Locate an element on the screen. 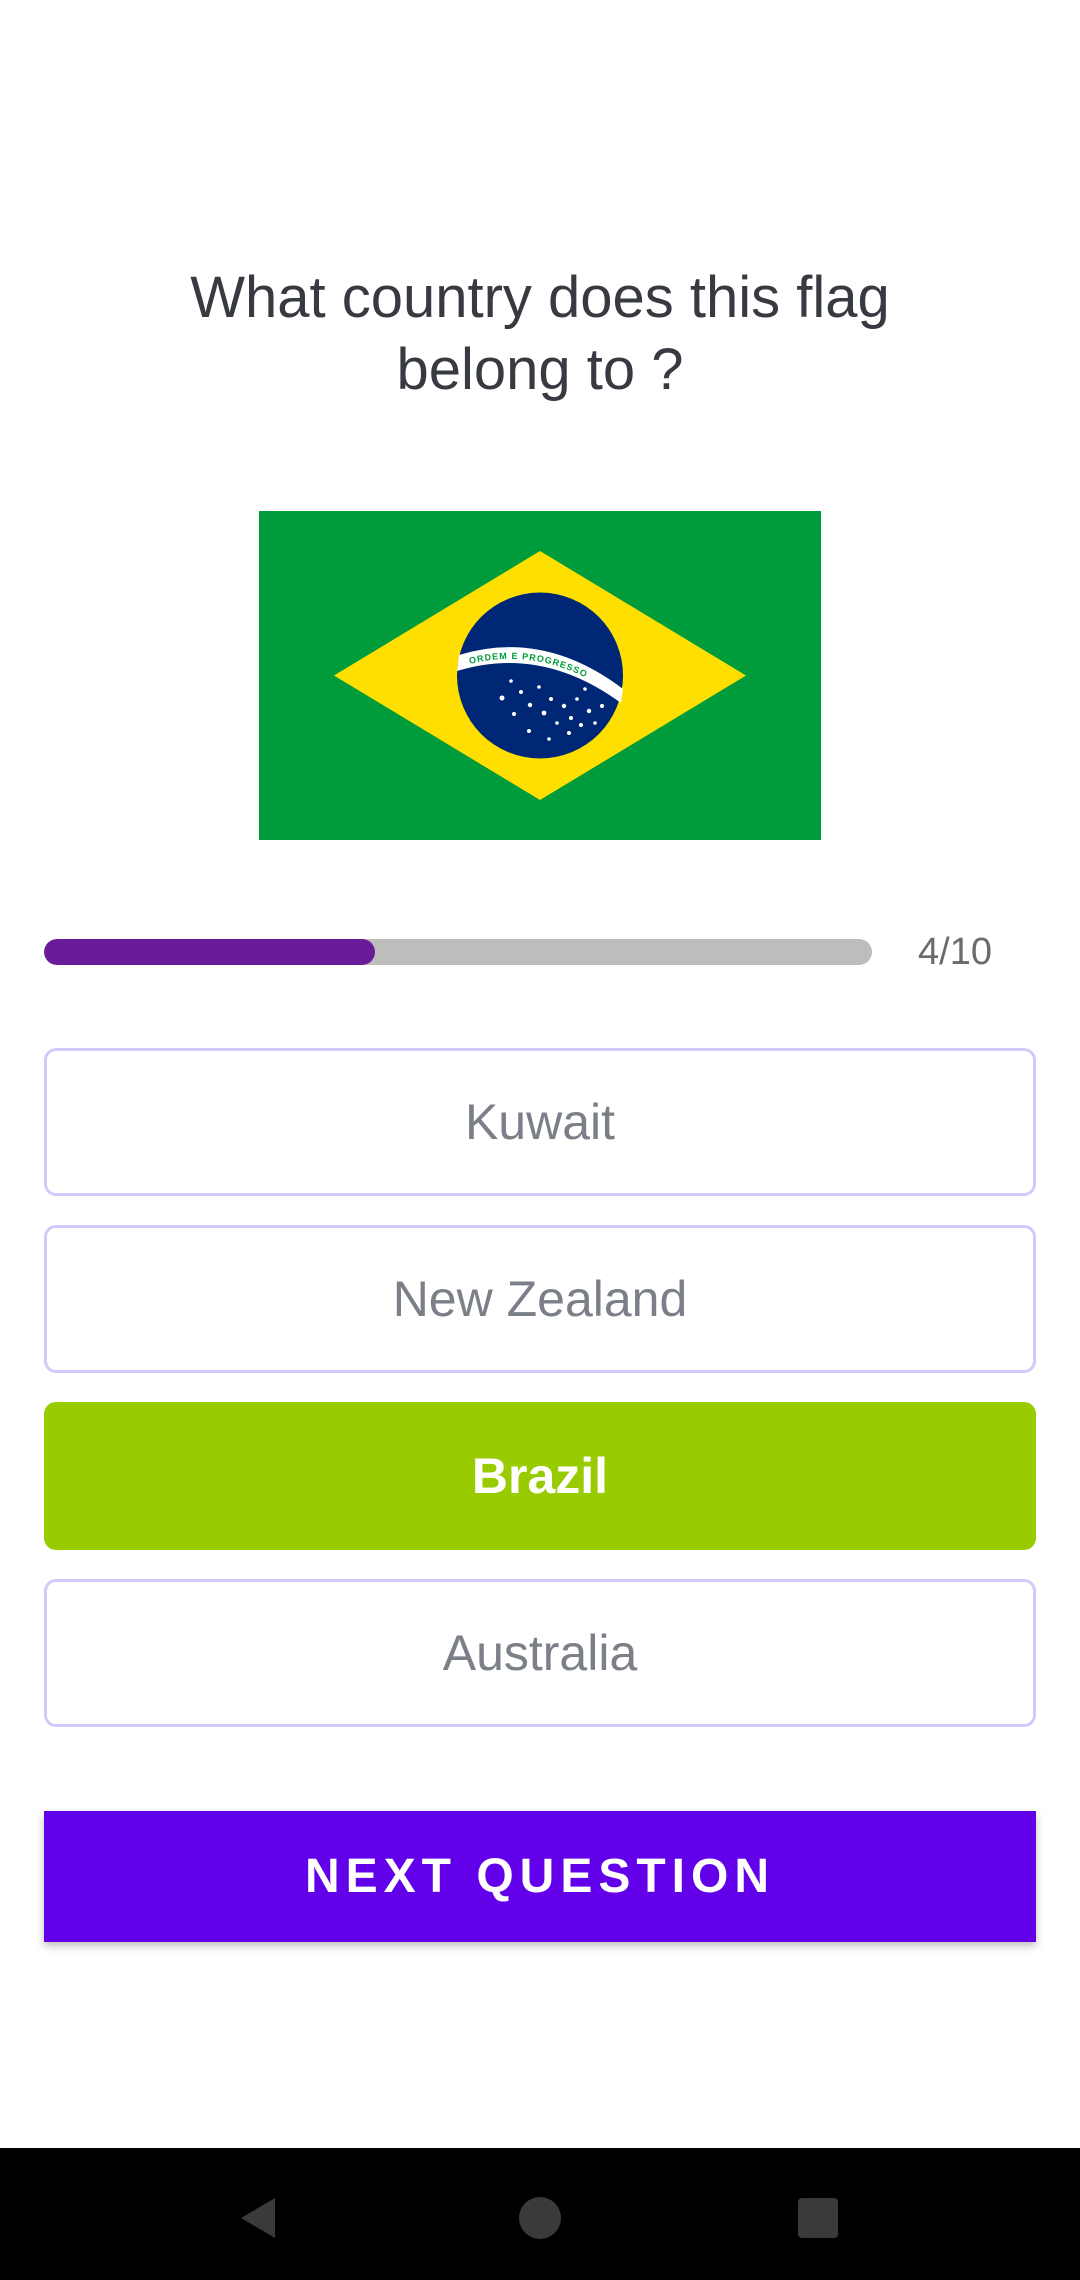 This screenshot has width=1080, height=2280. recents-icon is located at coordinates (818, 2218).